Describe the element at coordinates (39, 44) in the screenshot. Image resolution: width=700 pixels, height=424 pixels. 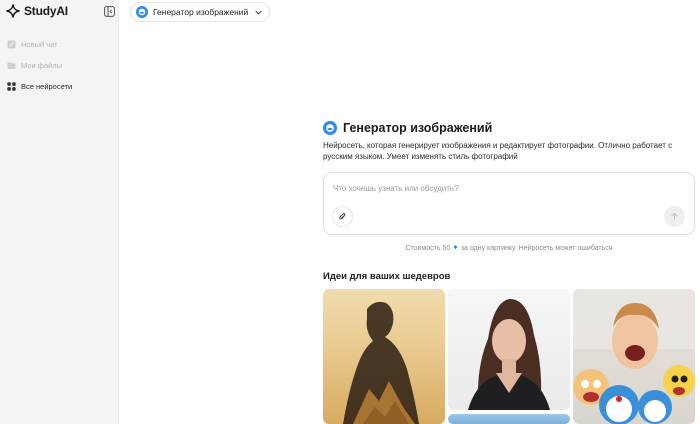
I see `sidebar-item-label: Новый чат` at that location.